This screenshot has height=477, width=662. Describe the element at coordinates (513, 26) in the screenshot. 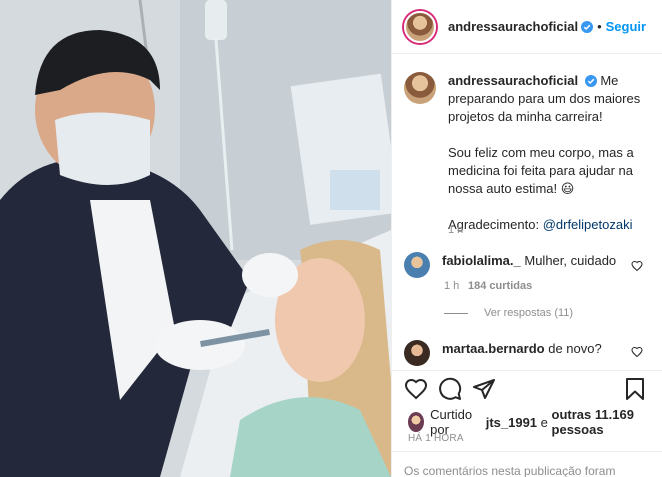

I see `author-username: andressaurachoficial` at that location.